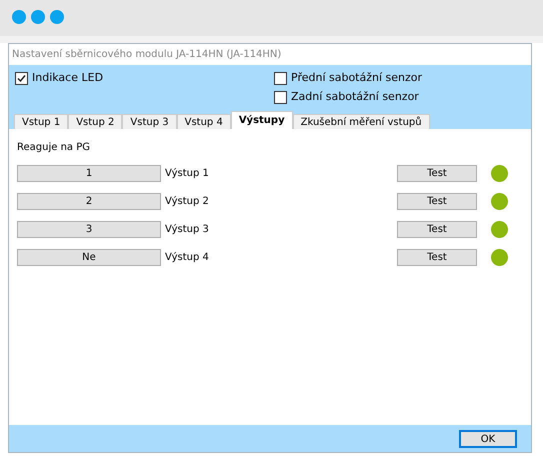  What do you see at coordinates (89, 257) in the screenshot?
I see `pg-select-button: Ne` at bounding box center [89, 257].